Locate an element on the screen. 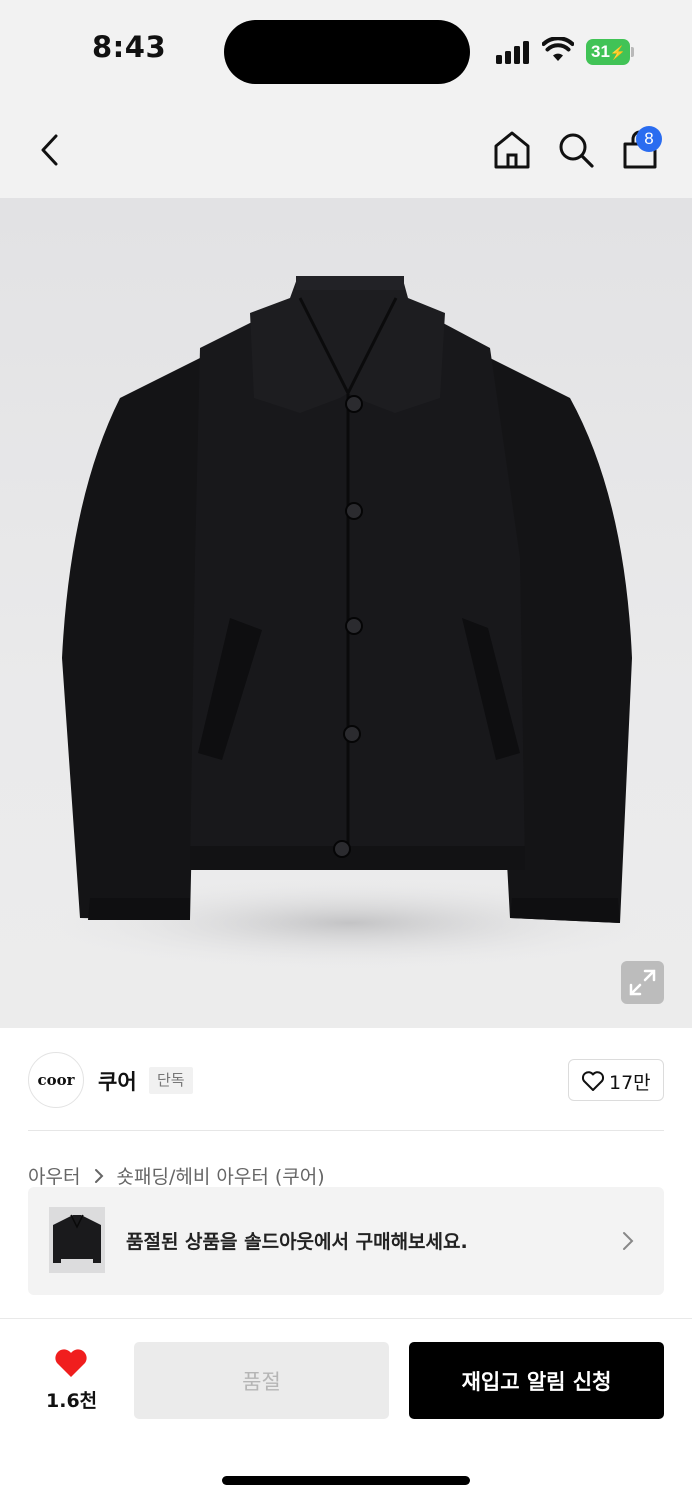 This screenshot has height=1500, width=692. jacket-thumbnail-icon is located at coordinates (77, 1240).